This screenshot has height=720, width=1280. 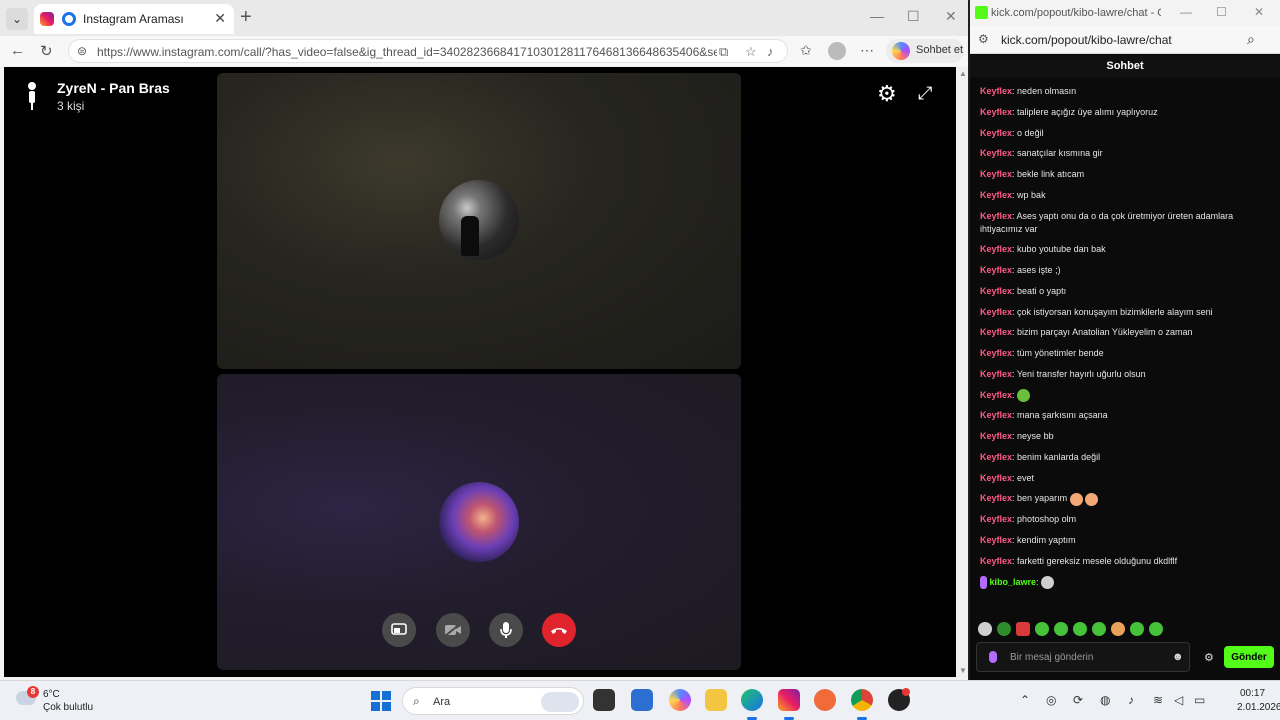 I want to click on weather-condition: Çok bulutlu, so click(x=68, y=707).